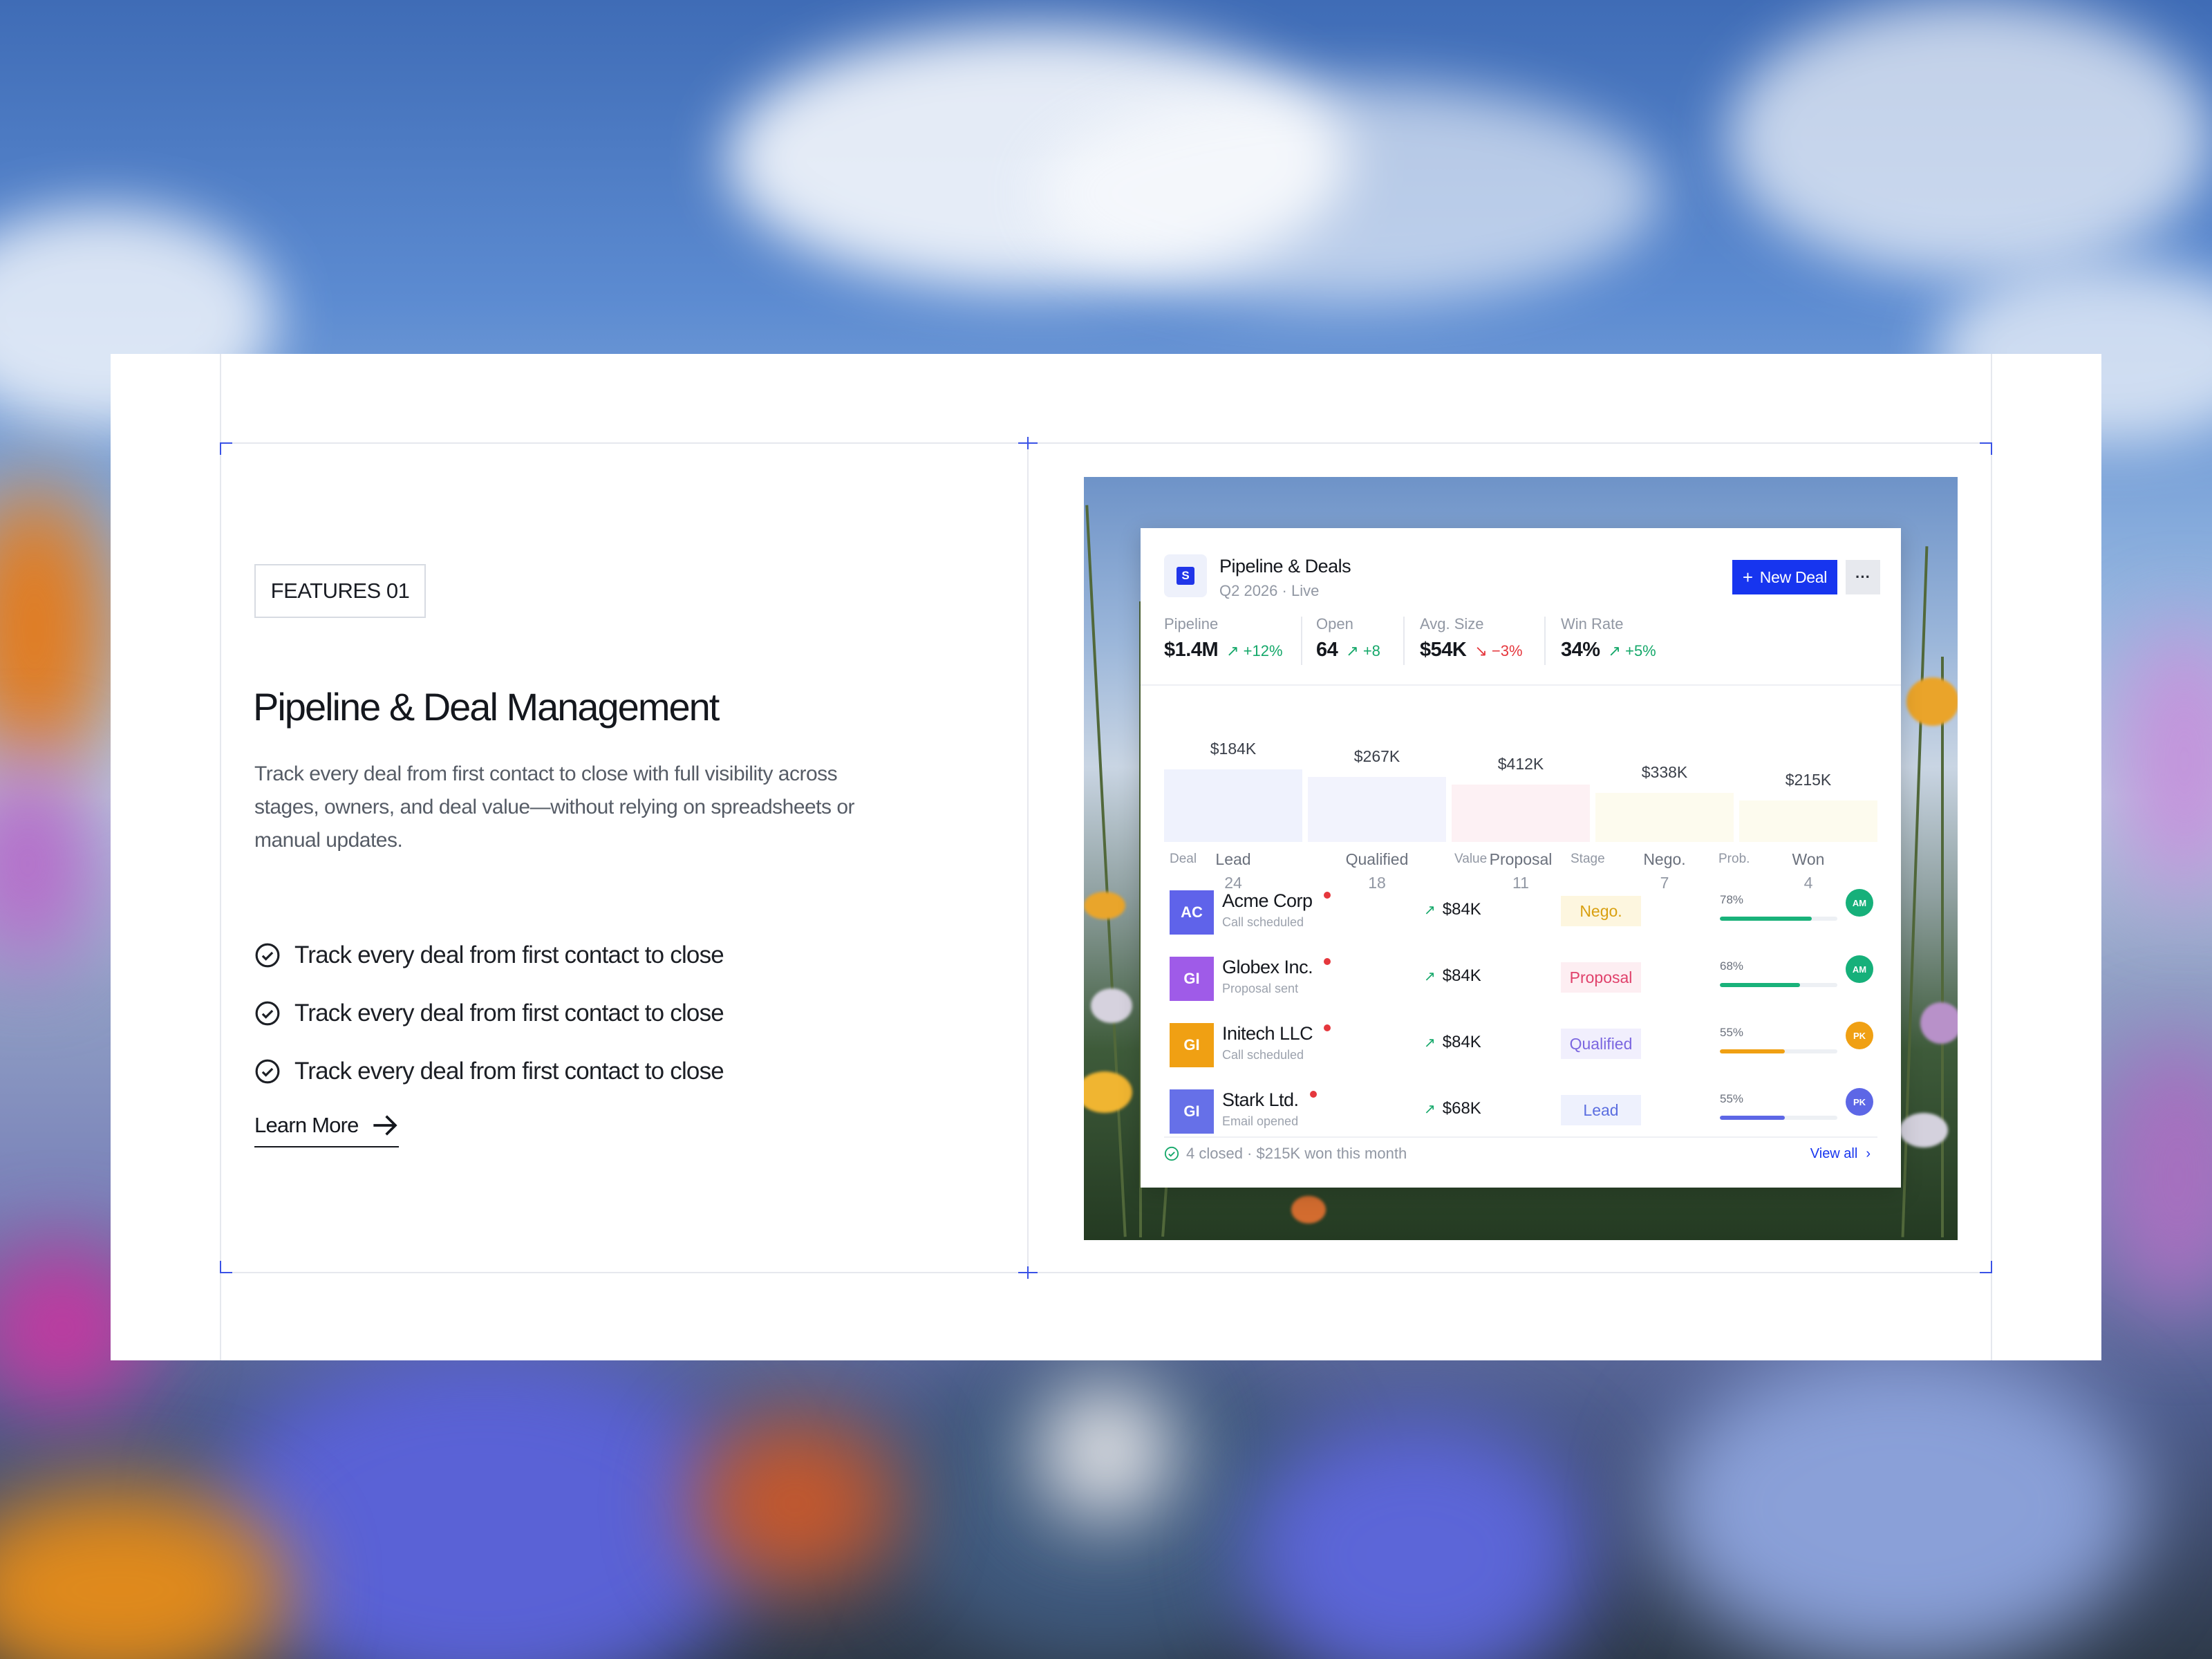 The image size is (2212, 1659). I want to click on learn-more-link: Learn More, so click(327, 1130).